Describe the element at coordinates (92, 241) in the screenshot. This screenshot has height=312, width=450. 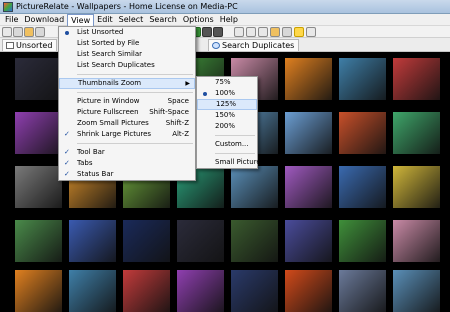
I see `thumbnail-blue-aurora` at that location.